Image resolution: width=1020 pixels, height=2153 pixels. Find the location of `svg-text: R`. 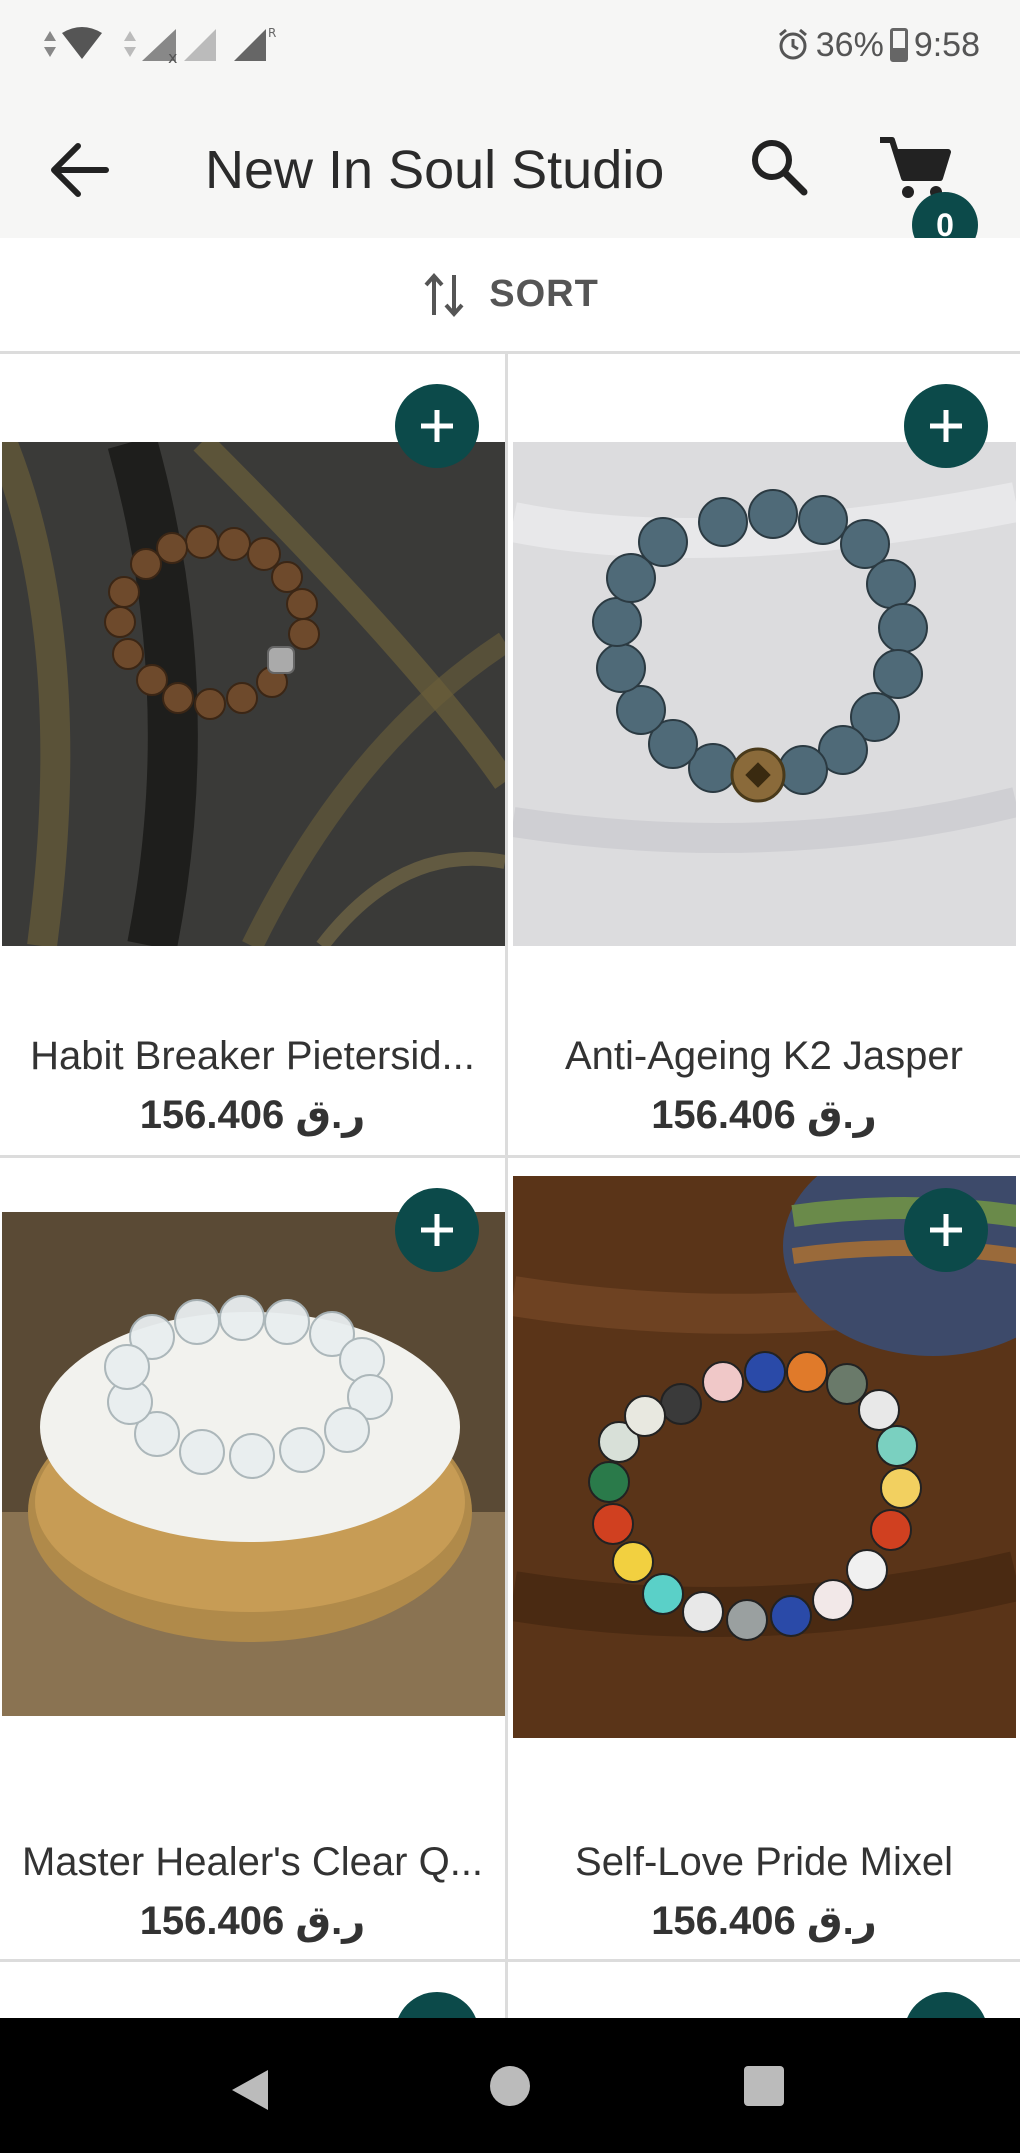

svg-text: R is located at coordinates (272, 33).